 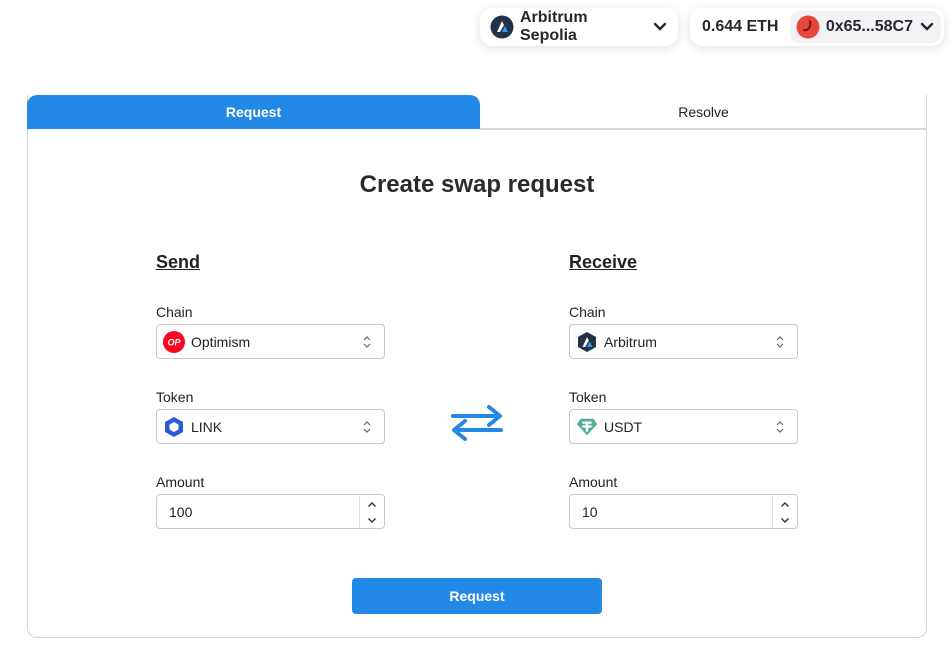 I want to click on account-address: 0x65...58C7, so click(x=869, y=26).